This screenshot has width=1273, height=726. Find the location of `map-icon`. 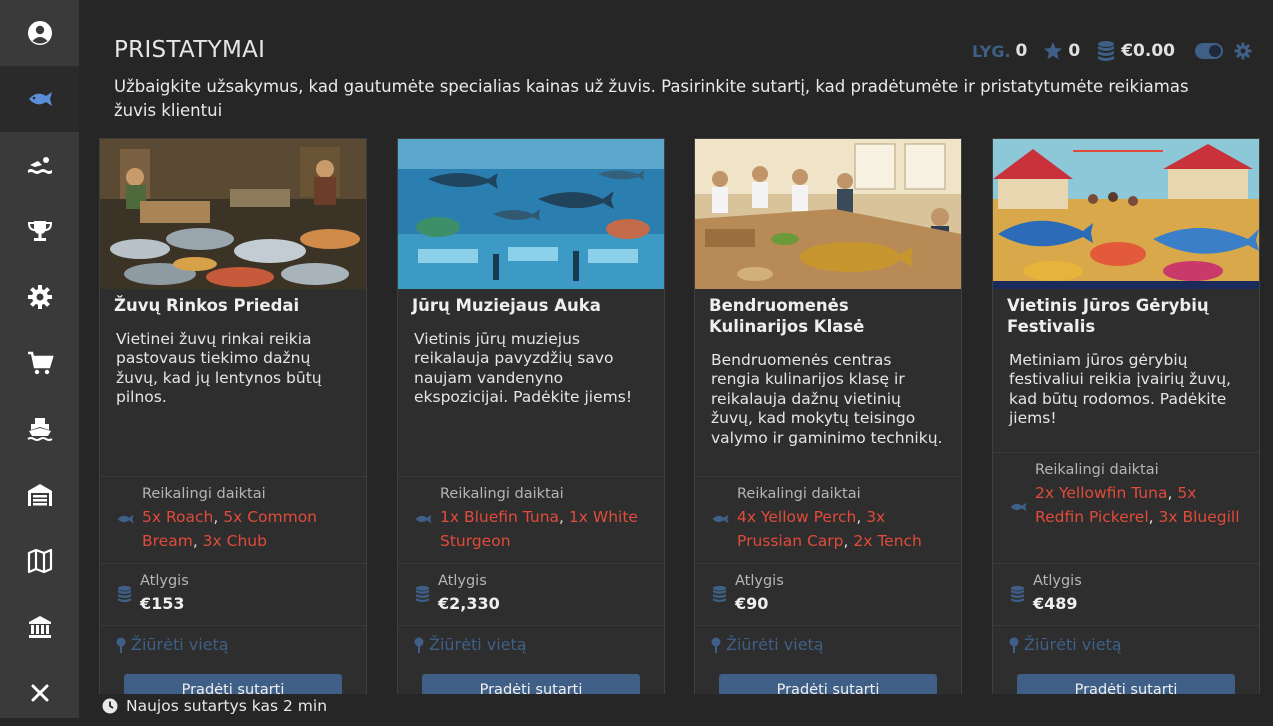

map-icon is located at coordinates (40, 561).